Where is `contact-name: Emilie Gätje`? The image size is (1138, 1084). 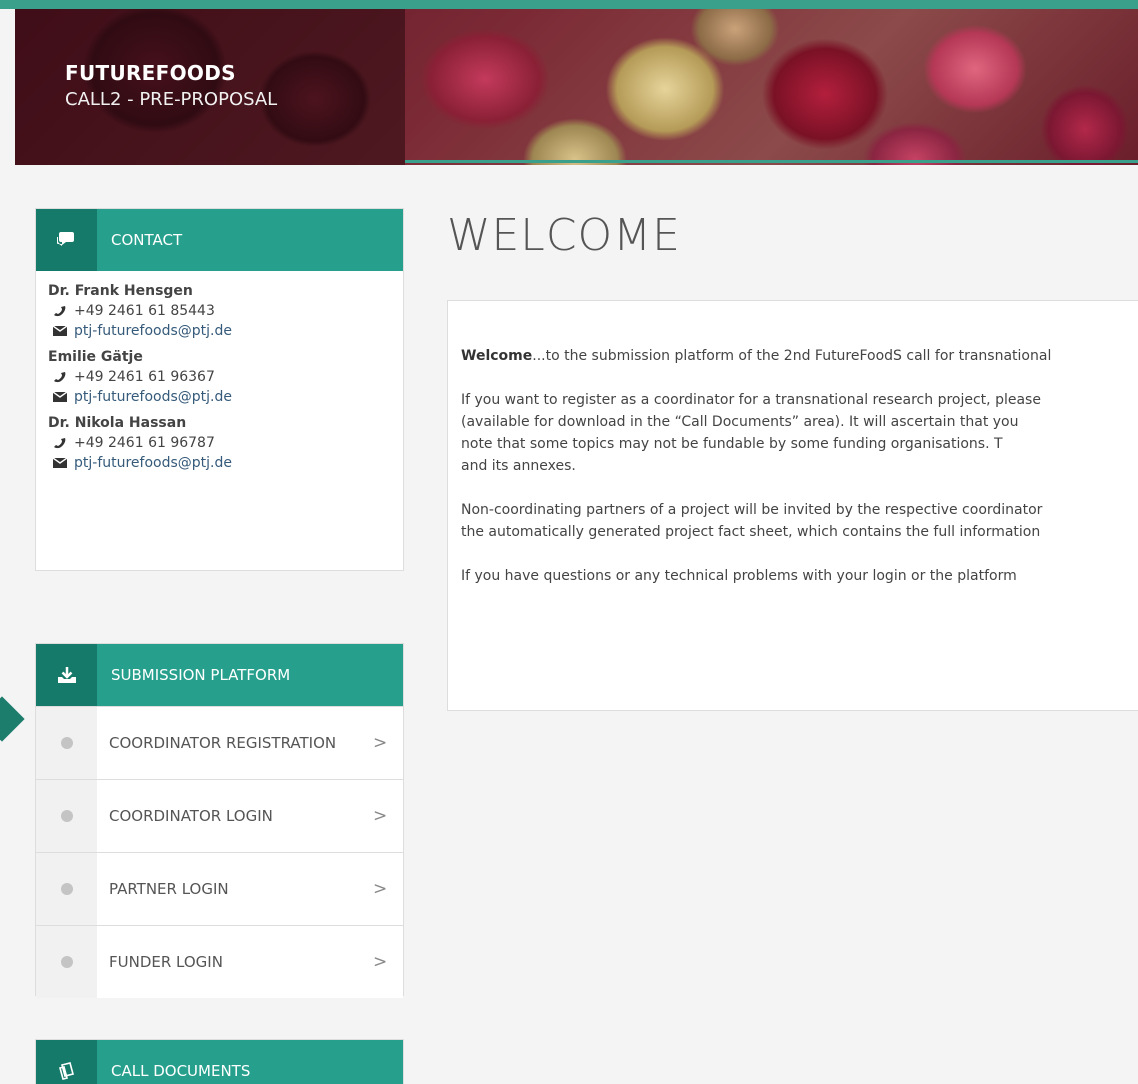
contact-name: Emilie Gätje is located at coordinates (95, 357).